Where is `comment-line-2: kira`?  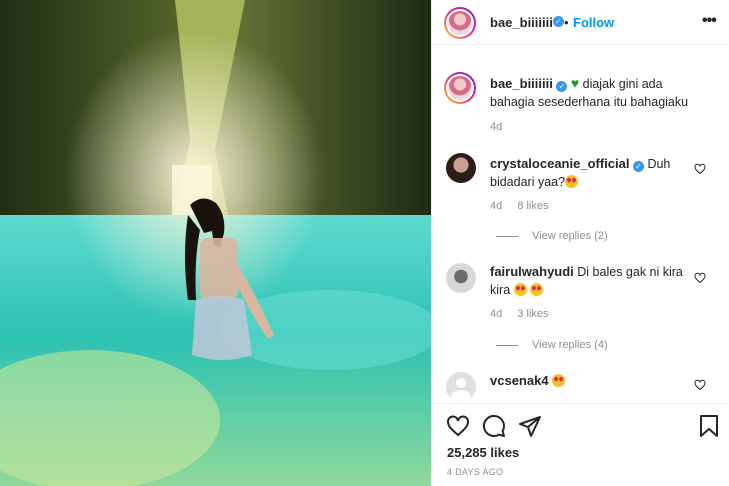
comment-line-2: kira is located at coordinates (500, 290).